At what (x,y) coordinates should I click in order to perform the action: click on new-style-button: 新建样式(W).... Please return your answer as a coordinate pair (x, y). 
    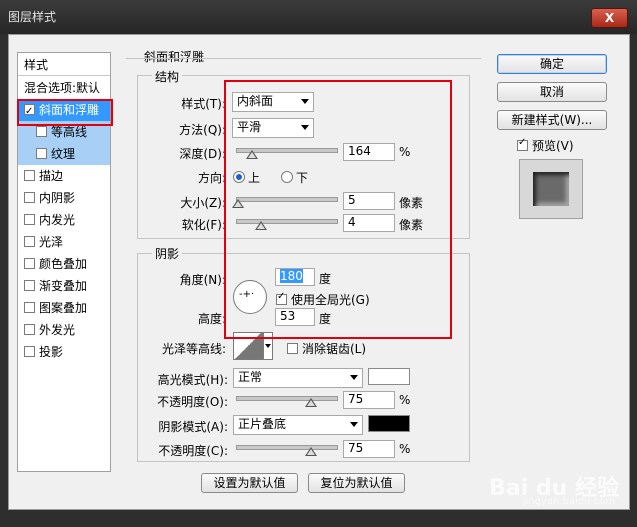
    Looking at the image, I should click on (552, 120).